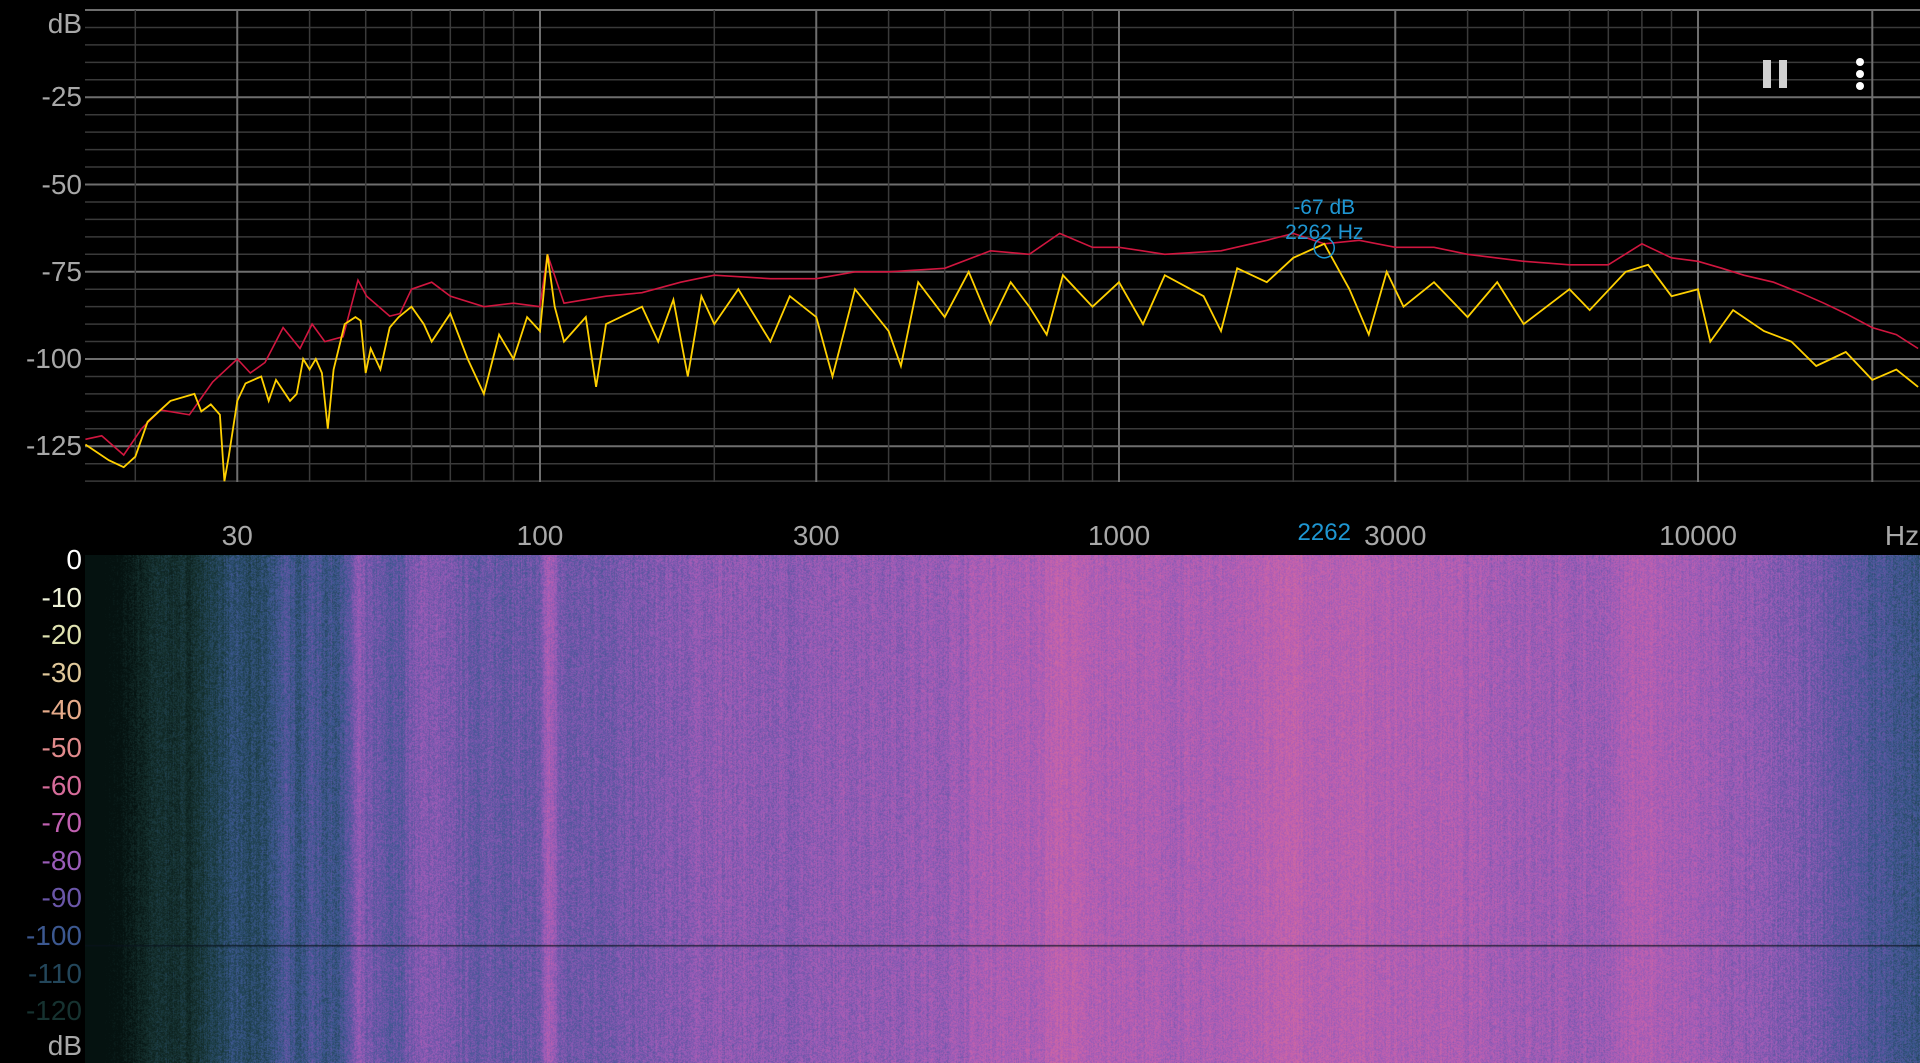  What do you see at coordinates (64, 1045) in the screenshot?
I see `spectrogram-unit: dB` at bounding box center [64, 1045].